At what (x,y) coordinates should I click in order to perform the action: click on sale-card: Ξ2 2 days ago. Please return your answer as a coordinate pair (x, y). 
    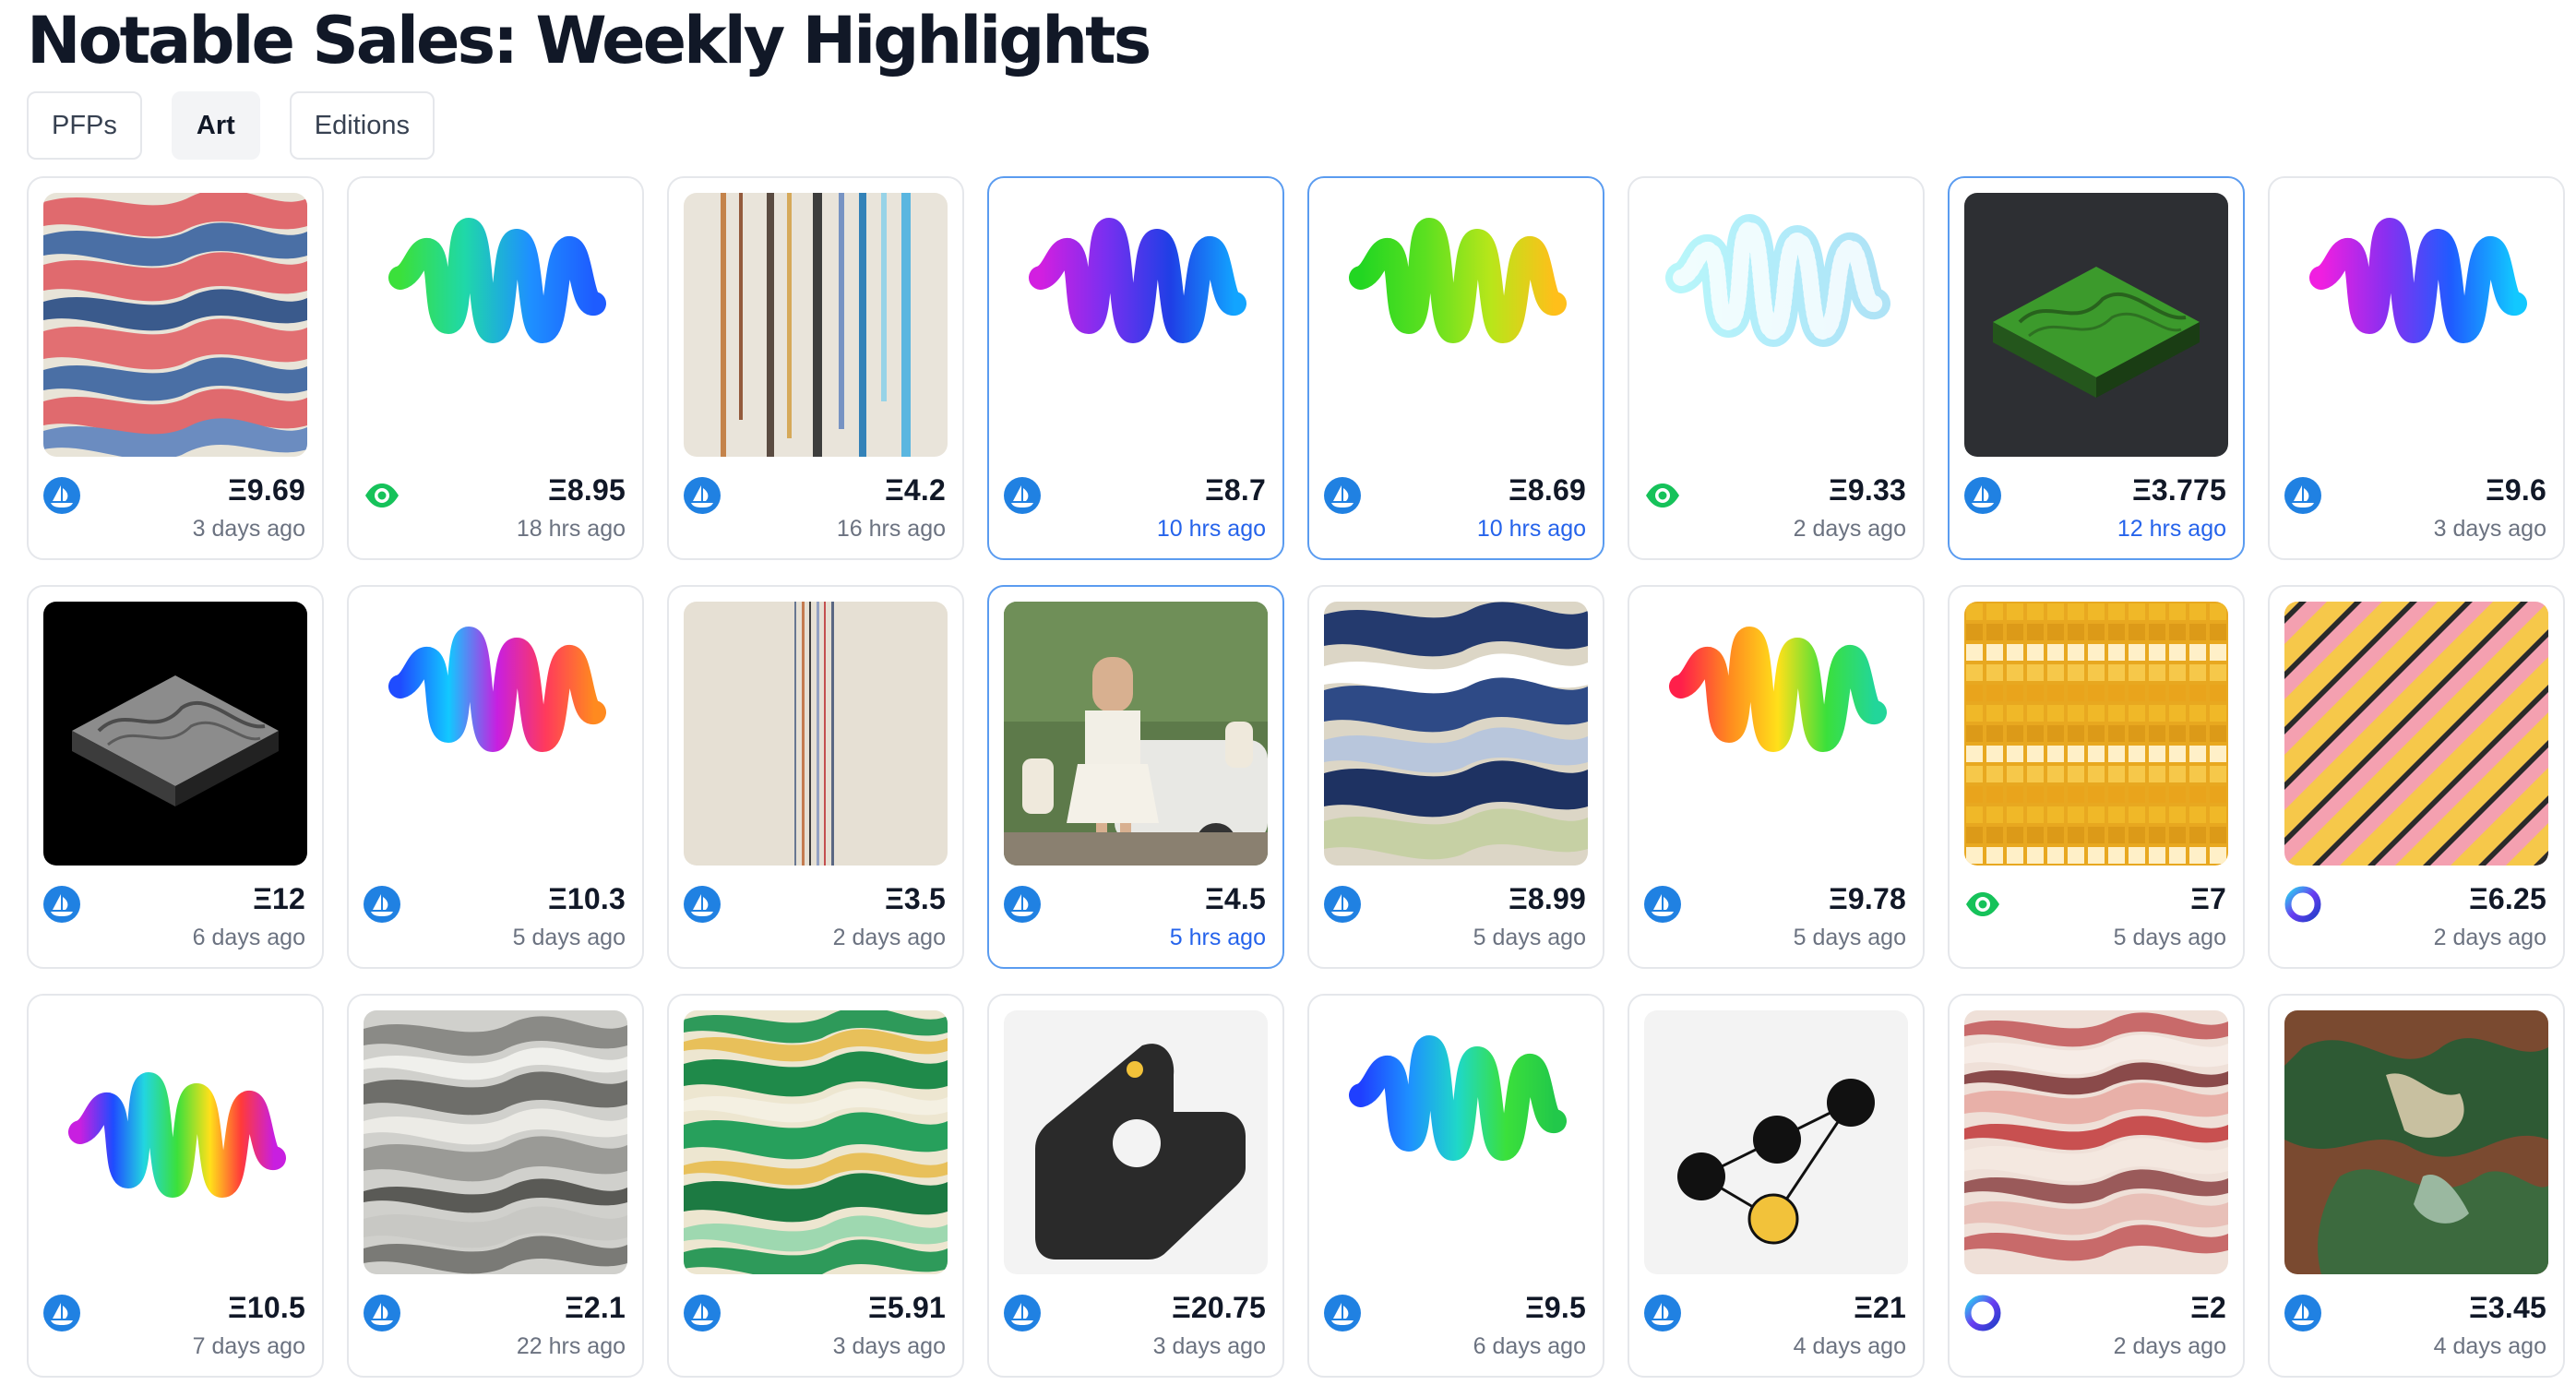
    Looking at the image, I should click on (2096, 1186).